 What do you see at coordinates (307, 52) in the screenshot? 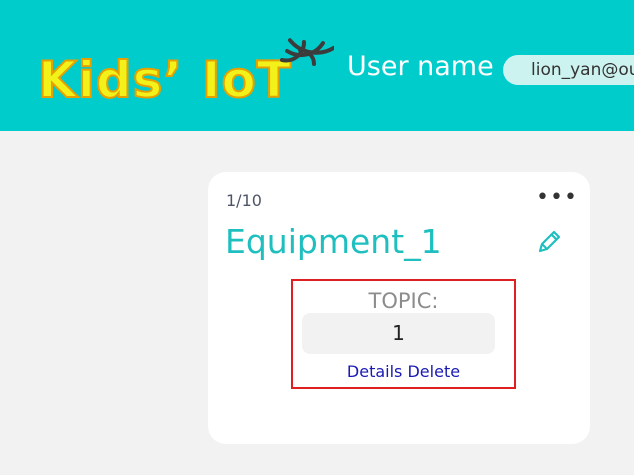
I see `wifi-signal-icon` at bounding box center [307, 52].